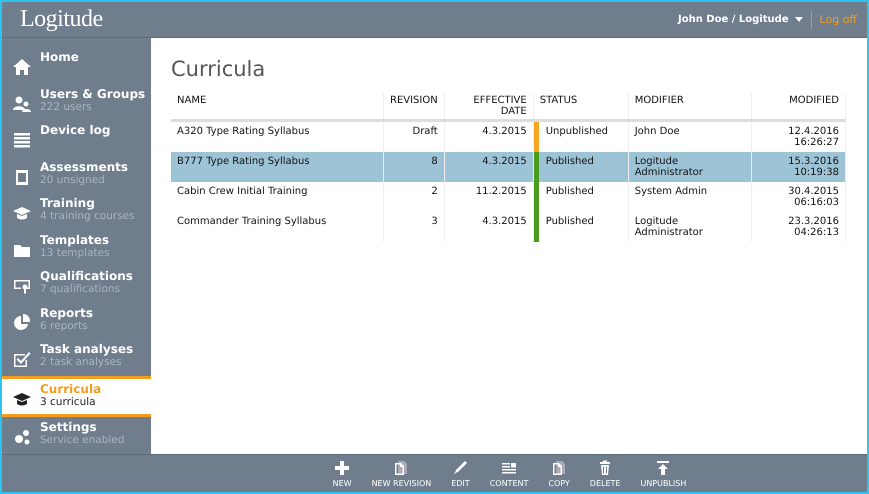  What do you see at coordinates (64, 326) in the screenshot?
I see `sidebar-count: 6 reports` at bounding box center [64, 326].